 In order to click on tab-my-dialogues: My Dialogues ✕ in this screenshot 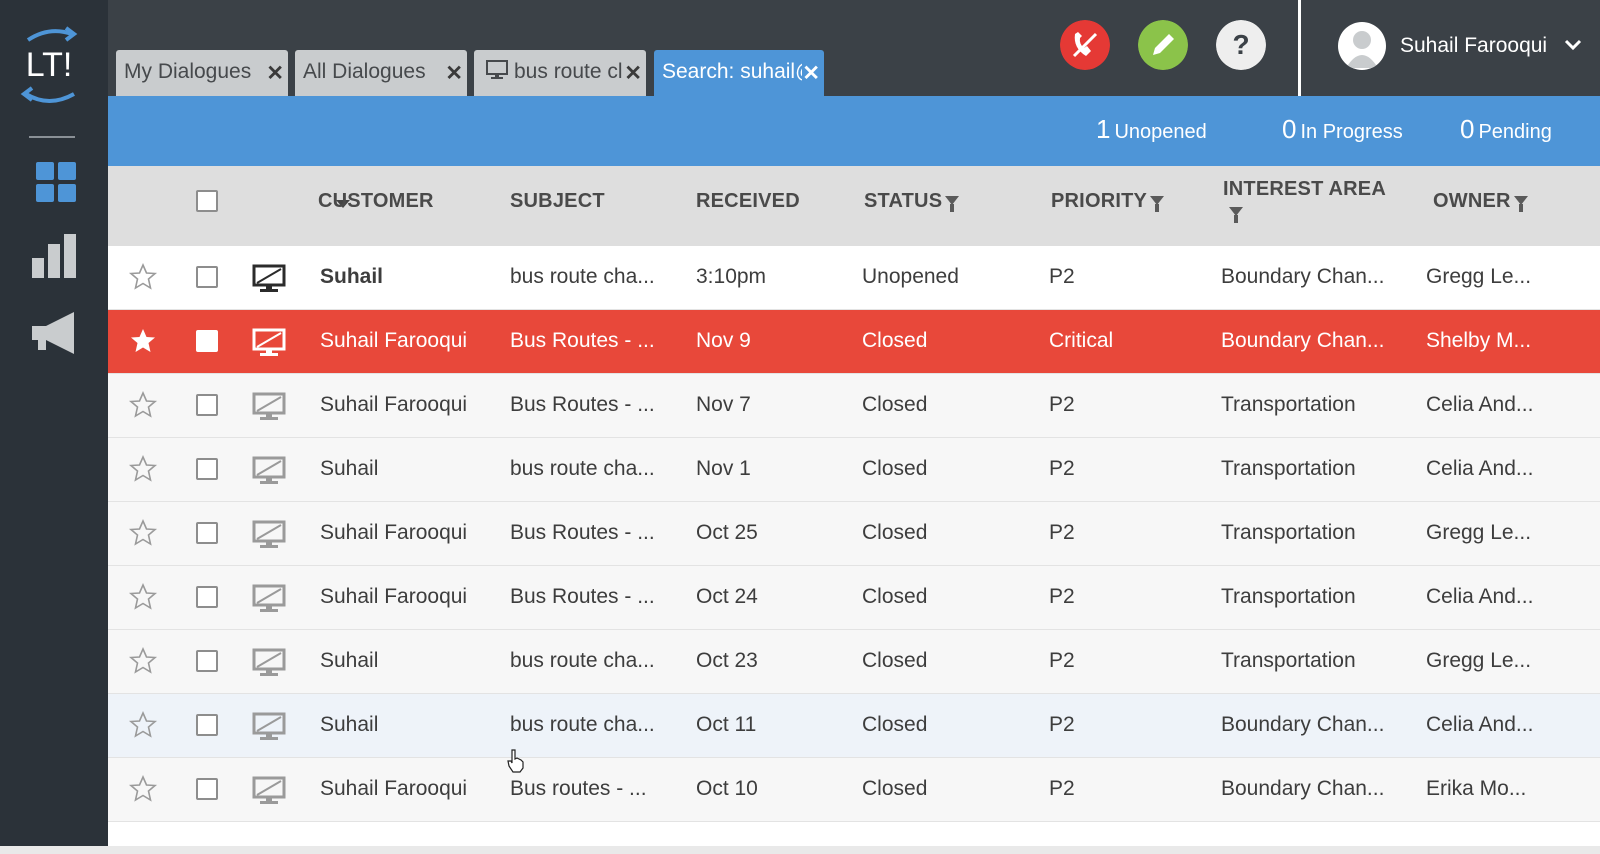, I will do `click(202, 73)`.